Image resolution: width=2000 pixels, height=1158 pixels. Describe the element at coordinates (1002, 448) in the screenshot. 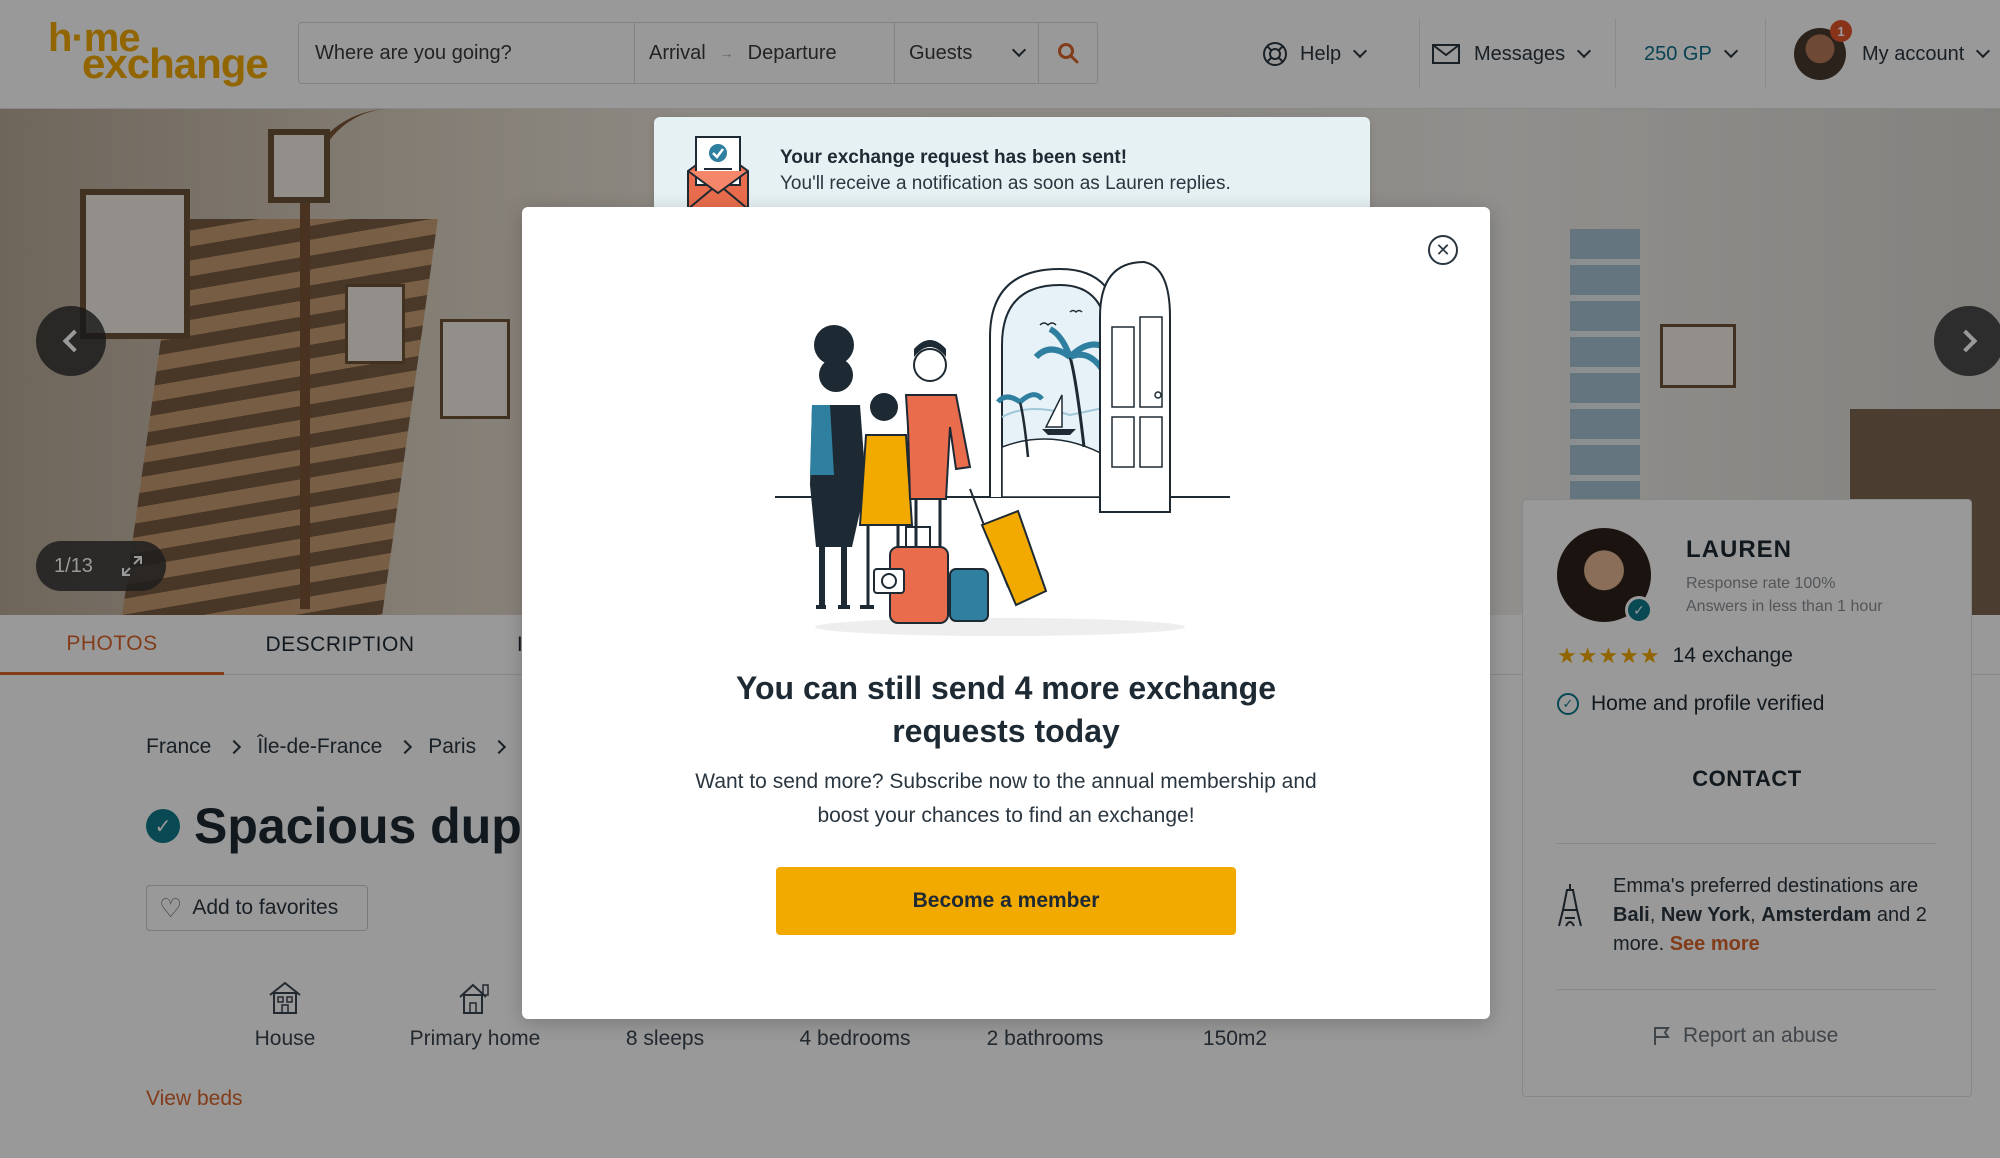

I see `family-travel-illustration` at that location.